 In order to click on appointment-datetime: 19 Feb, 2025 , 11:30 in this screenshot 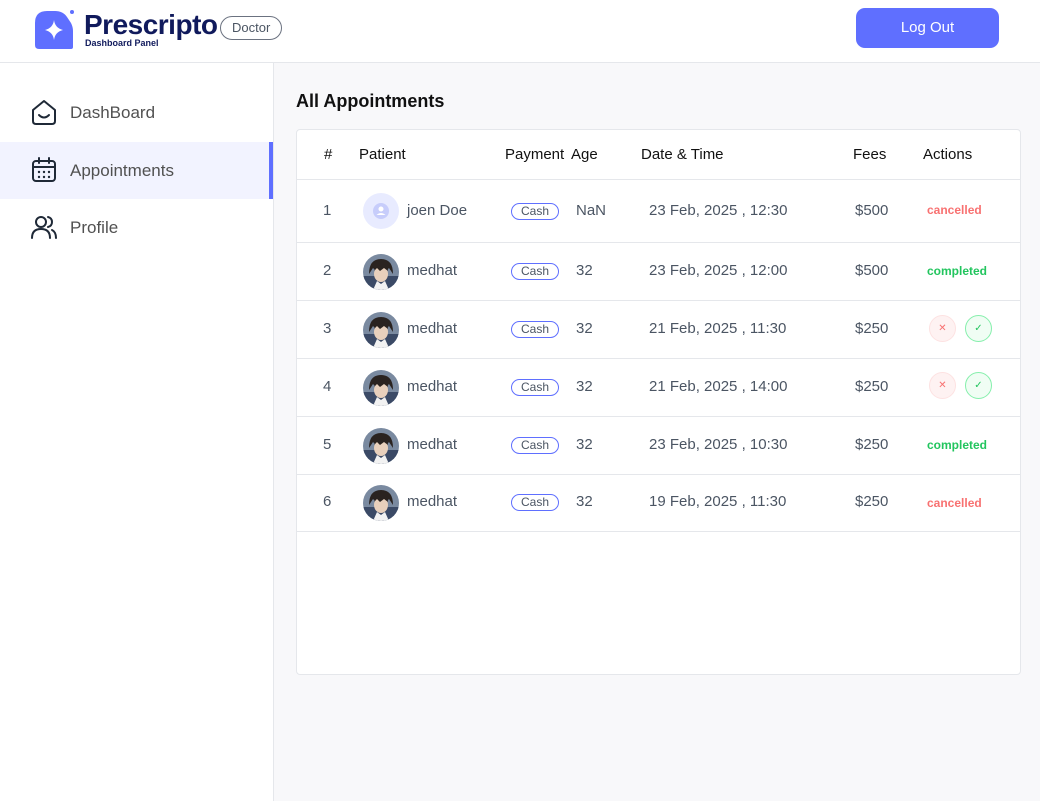, I will do `click(718, 501)`.